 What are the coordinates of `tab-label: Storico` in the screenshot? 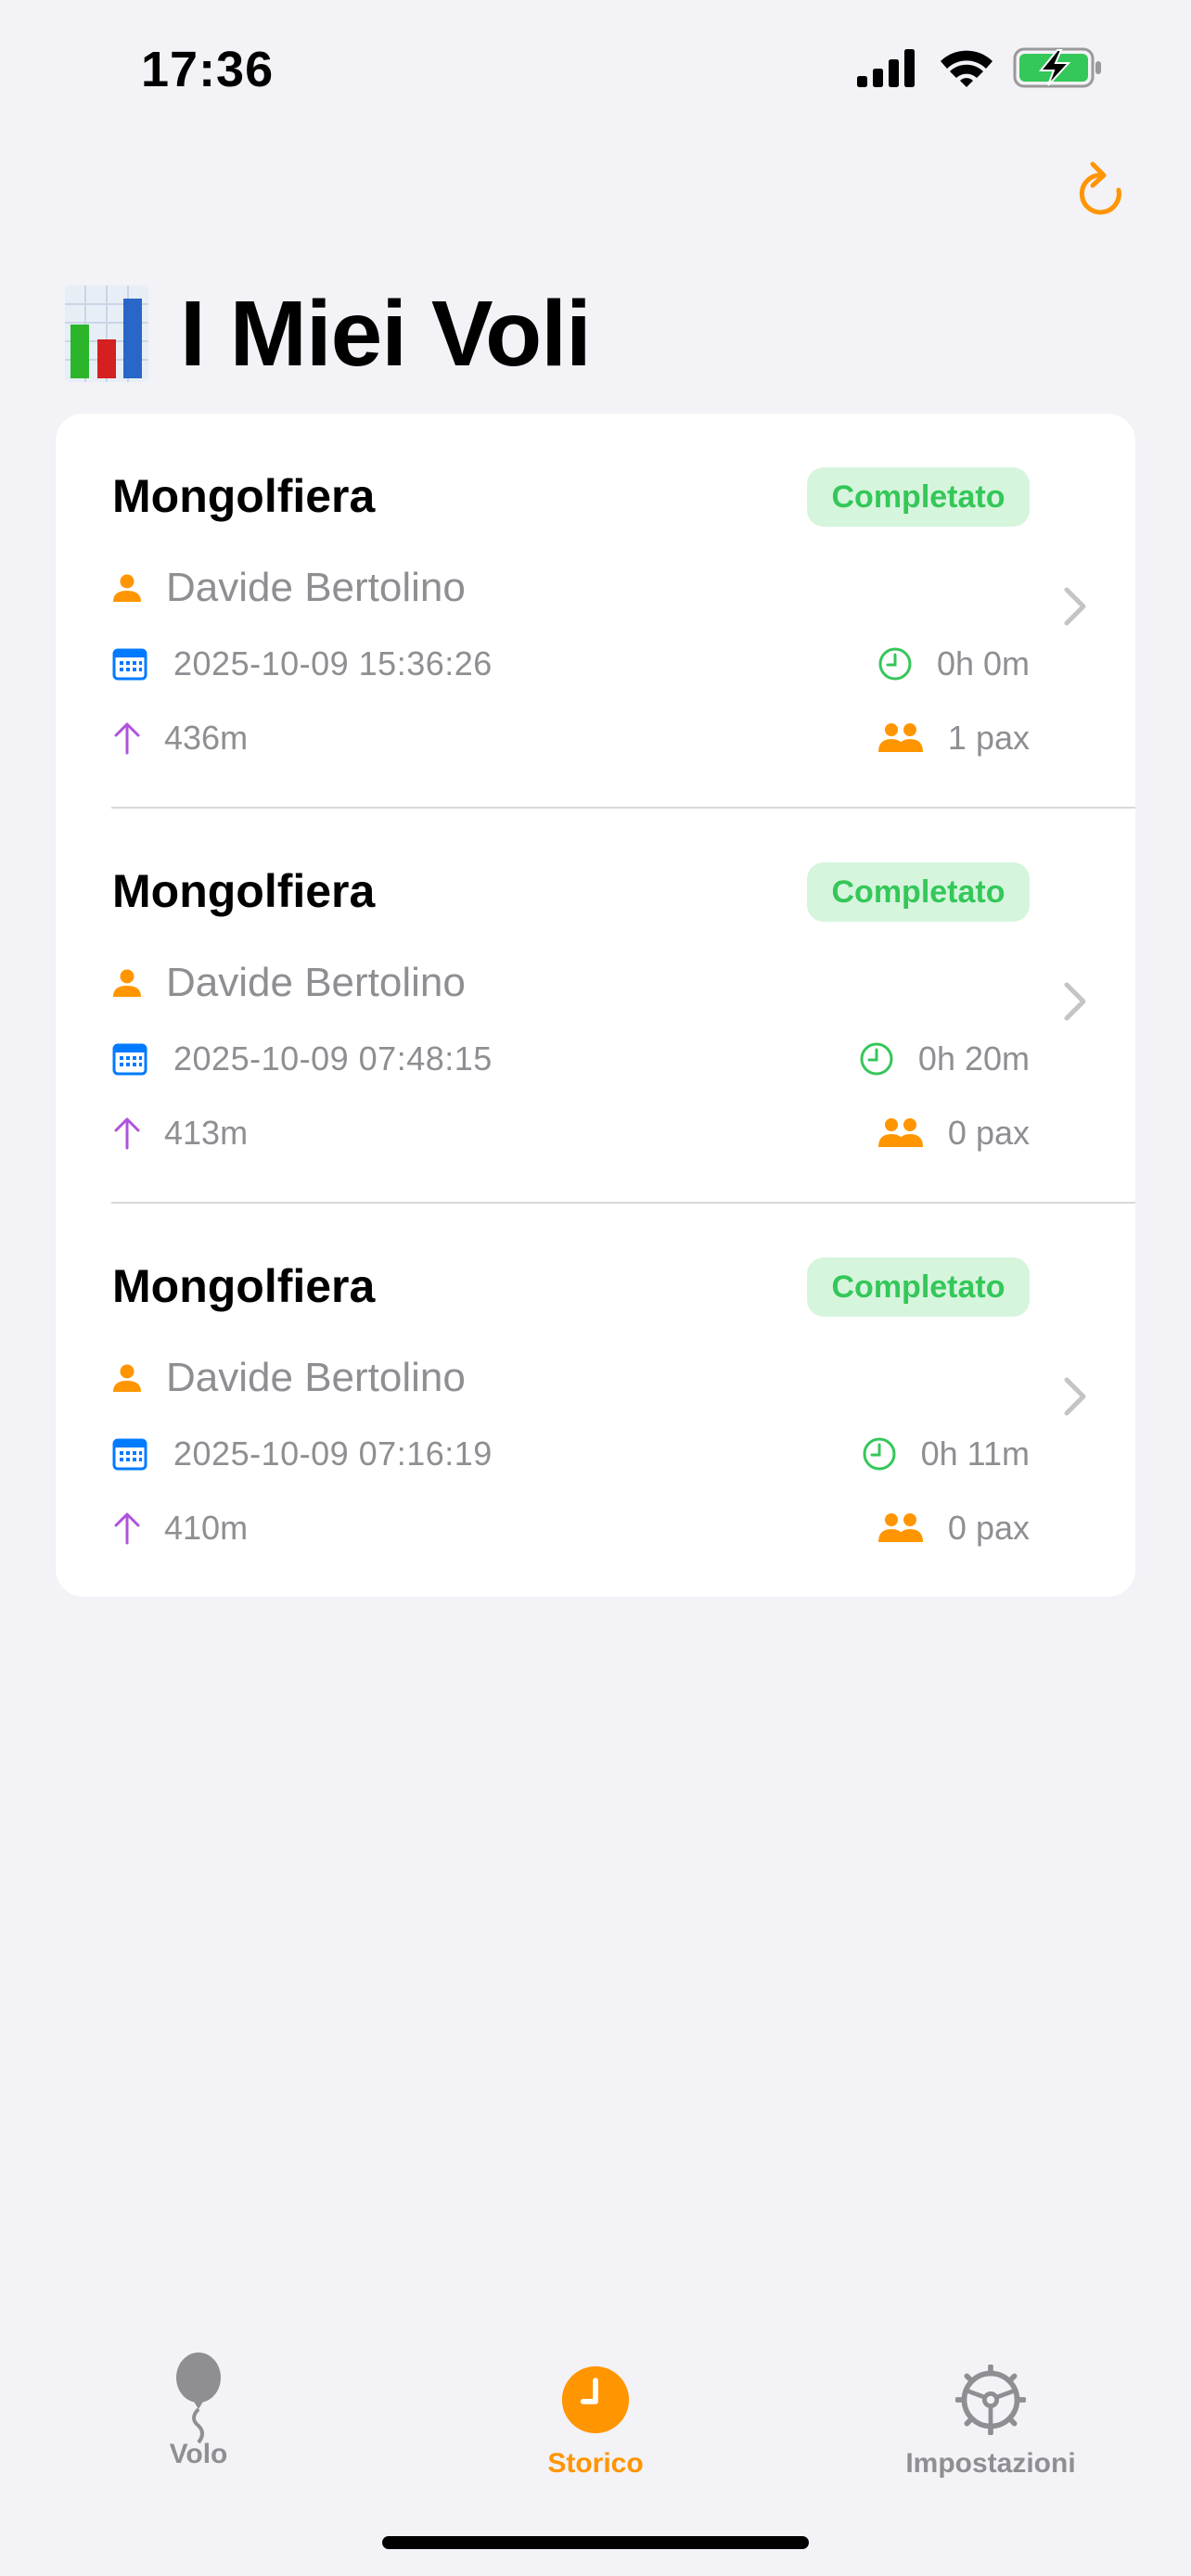 It's located at (595, 2463).